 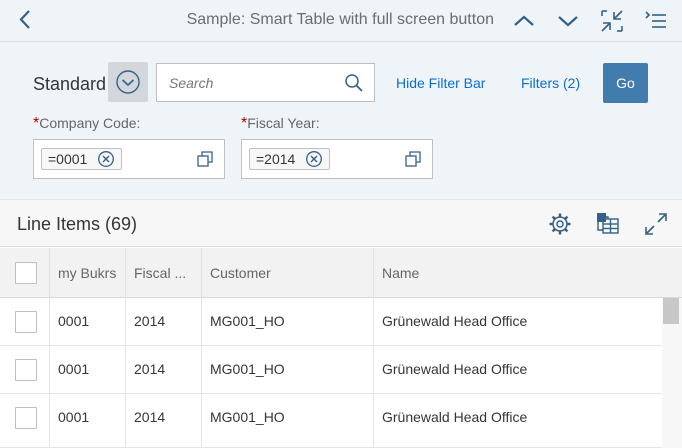 I want to click on select-all-checkbox, so click(x=26, y=273).